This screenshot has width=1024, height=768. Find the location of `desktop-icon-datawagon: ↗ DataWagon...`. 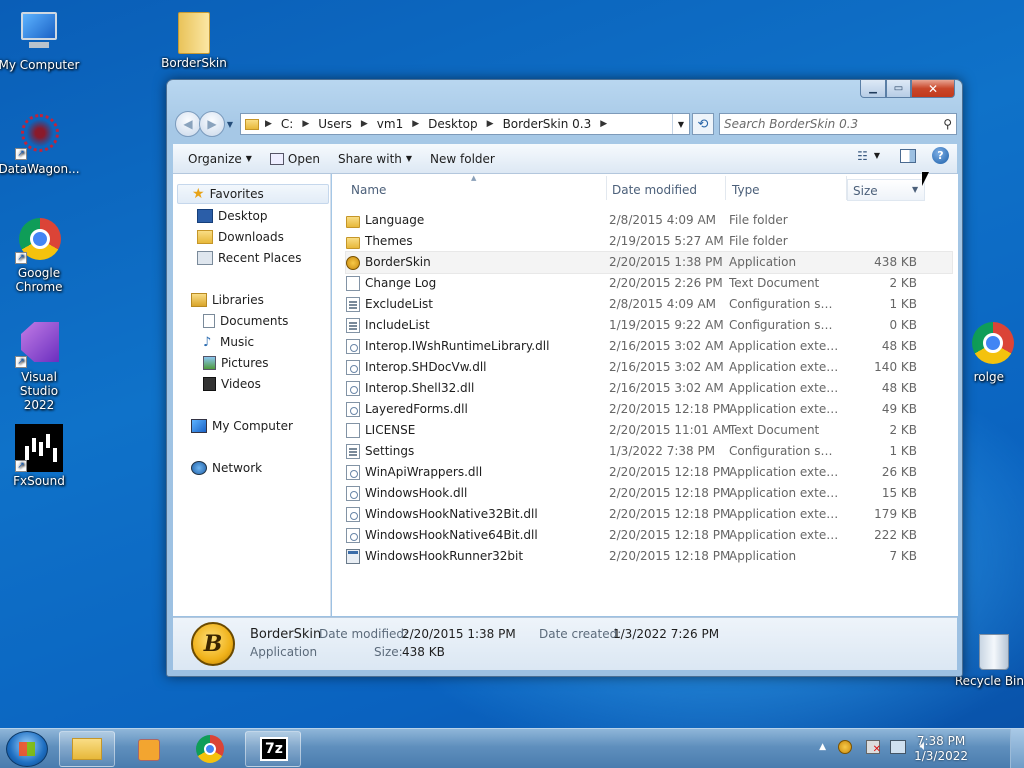

desktop-icon-datawagon: ↗ DataWagon... is located at coordinates (40, 144).